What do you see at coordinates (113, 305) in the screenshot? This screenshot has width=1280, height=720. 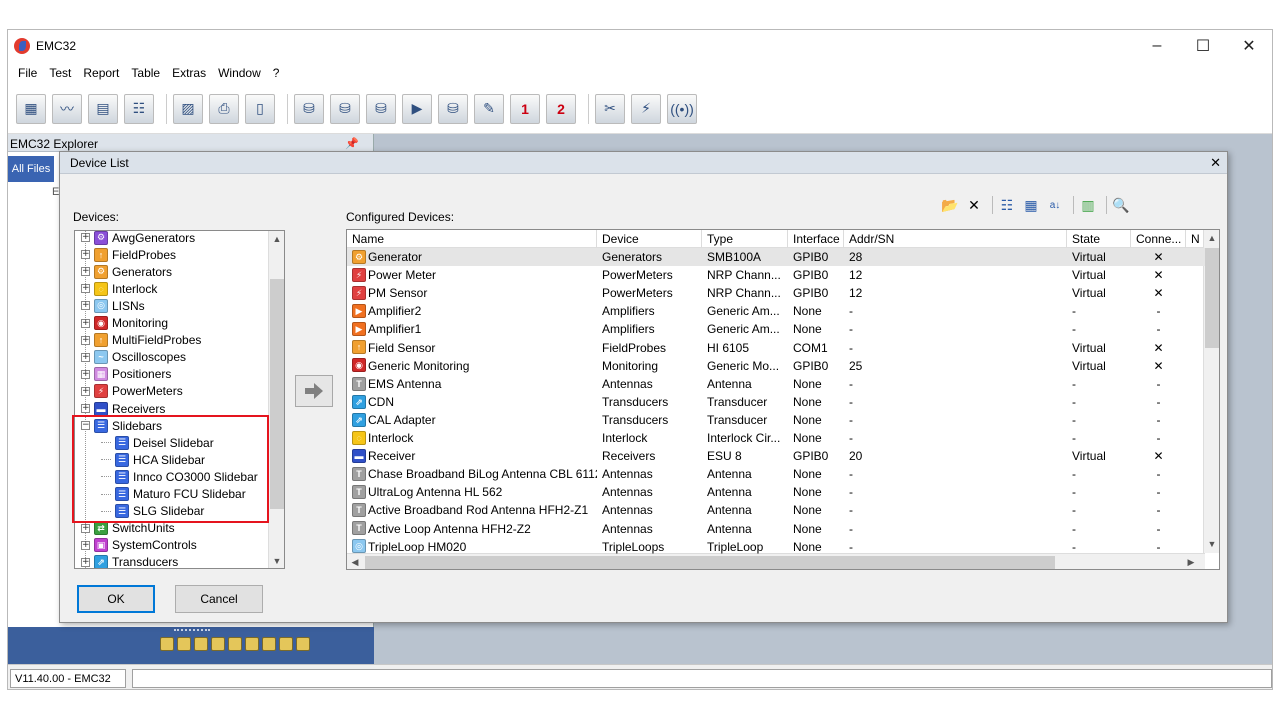 I see `tree-node: + ◎ LISNs` at bounding box center [113, 305].